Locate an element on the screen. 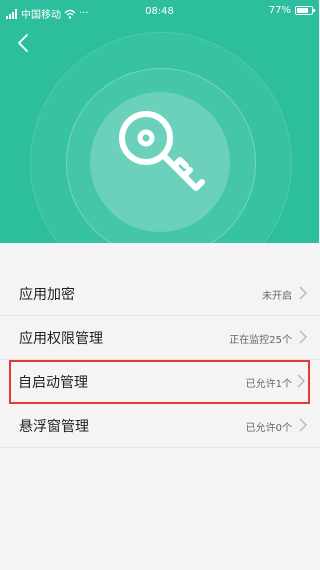 The height and width of the screenshot is (570, 320). battery-fill is located at coordinates (302, 10).